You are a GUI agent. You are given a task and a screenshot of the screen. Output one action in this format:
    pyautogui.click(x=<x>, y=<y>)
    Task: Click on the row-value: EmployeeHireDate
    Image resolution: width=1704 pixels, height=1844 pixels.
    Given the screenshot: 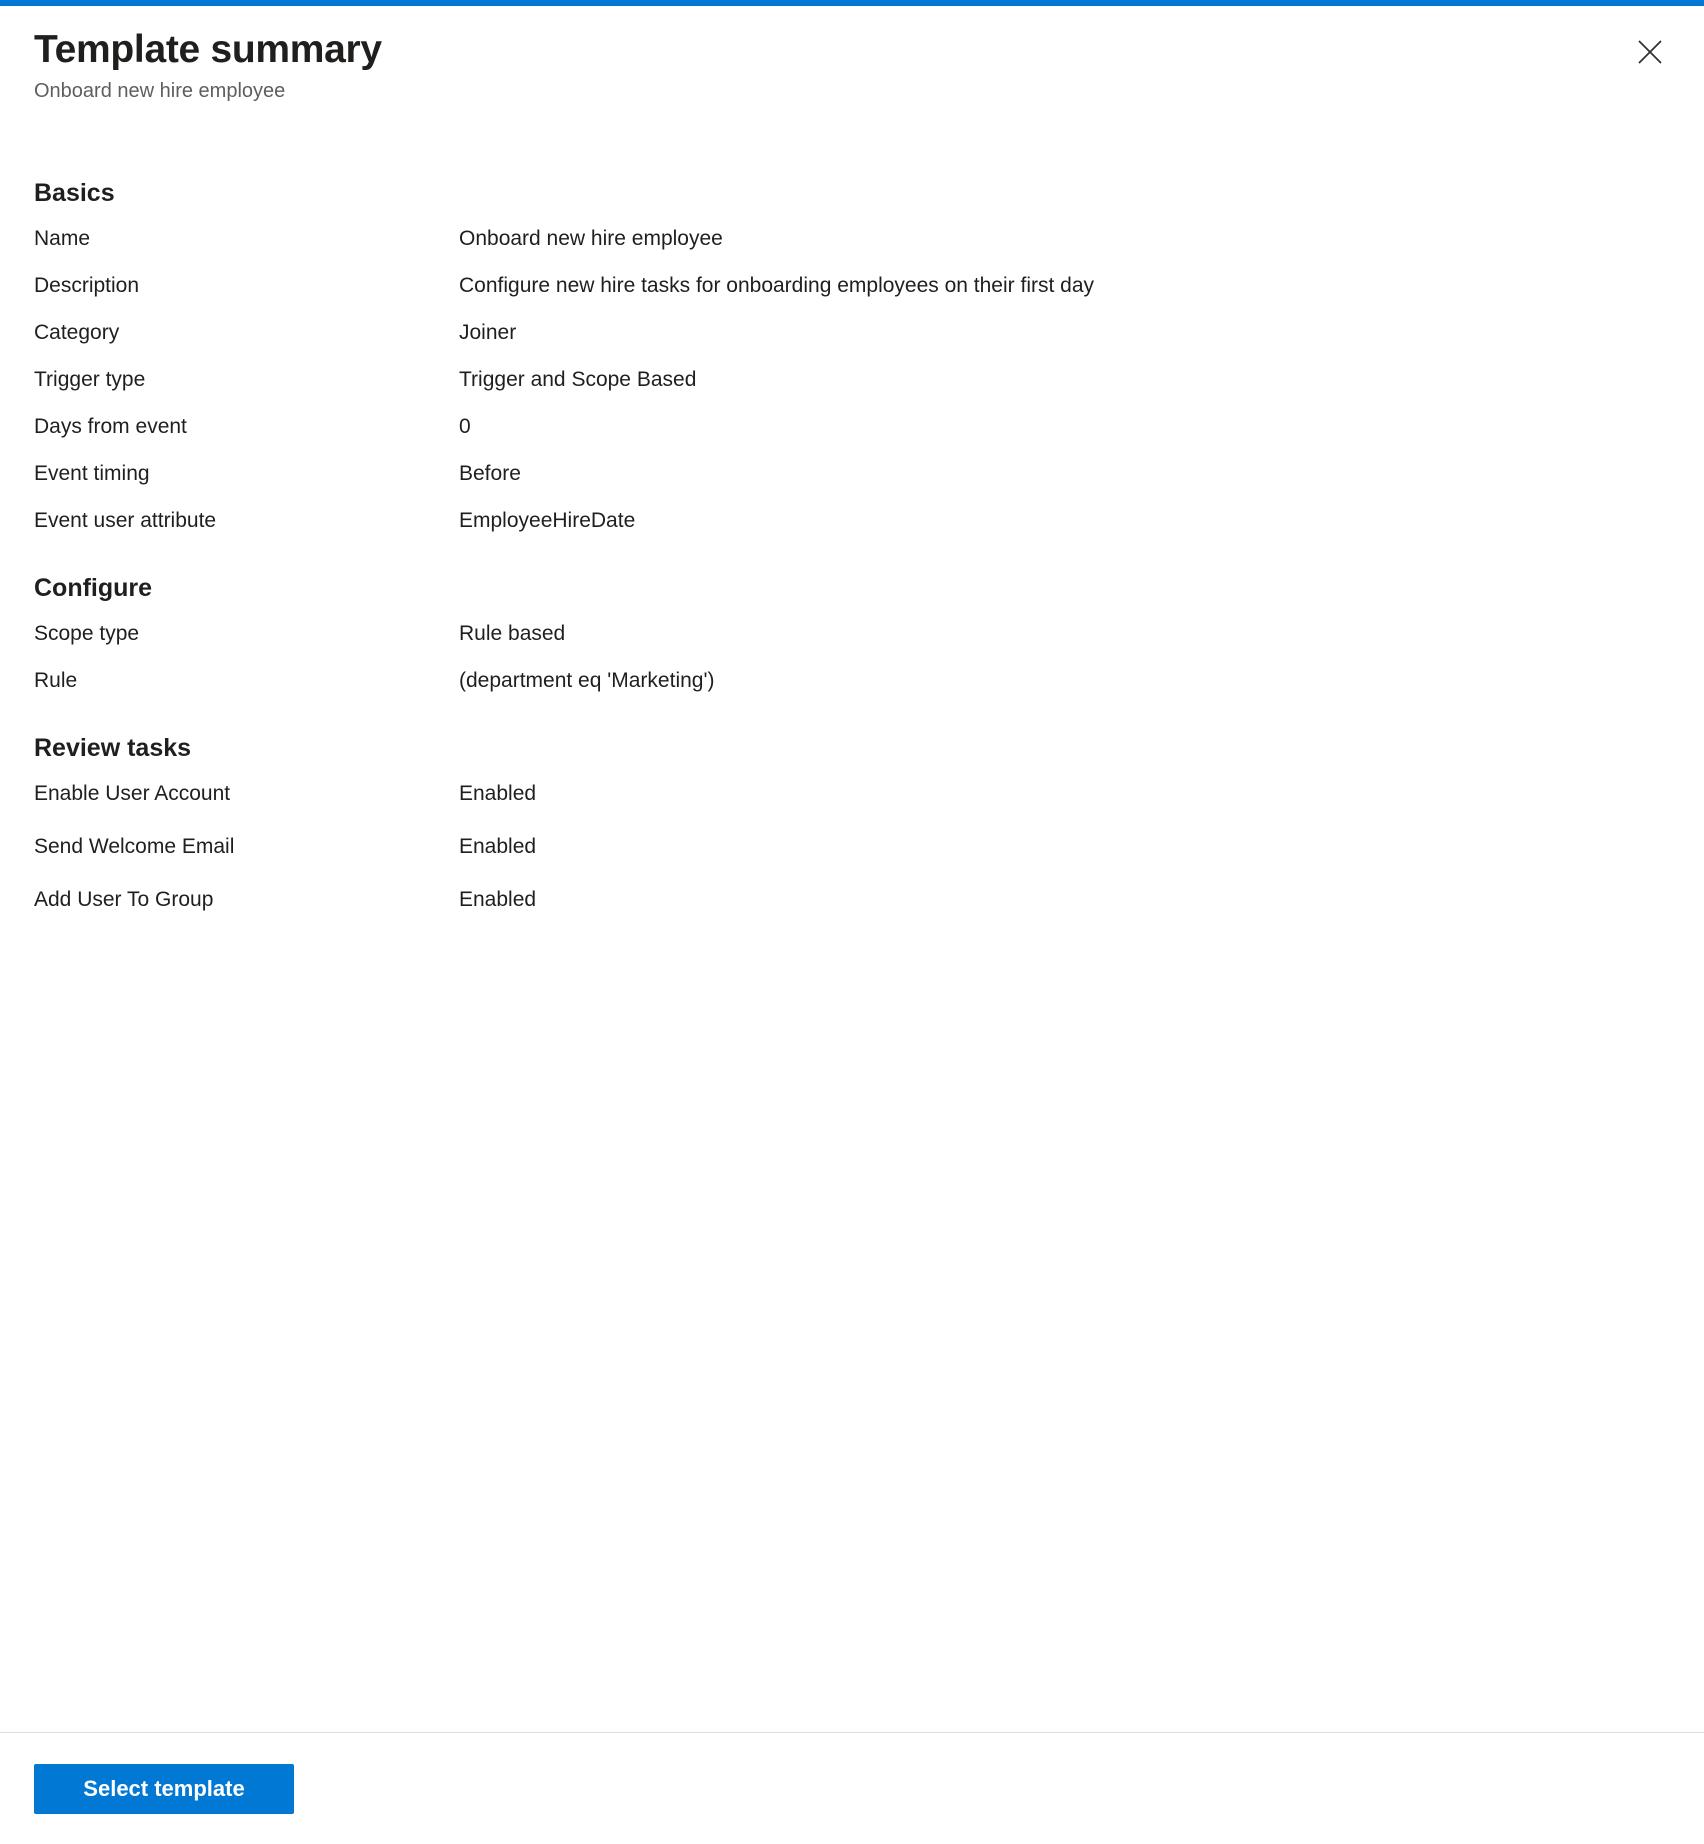 What is the action you would take?
    pyautogui.click(x=547, y=520)
    